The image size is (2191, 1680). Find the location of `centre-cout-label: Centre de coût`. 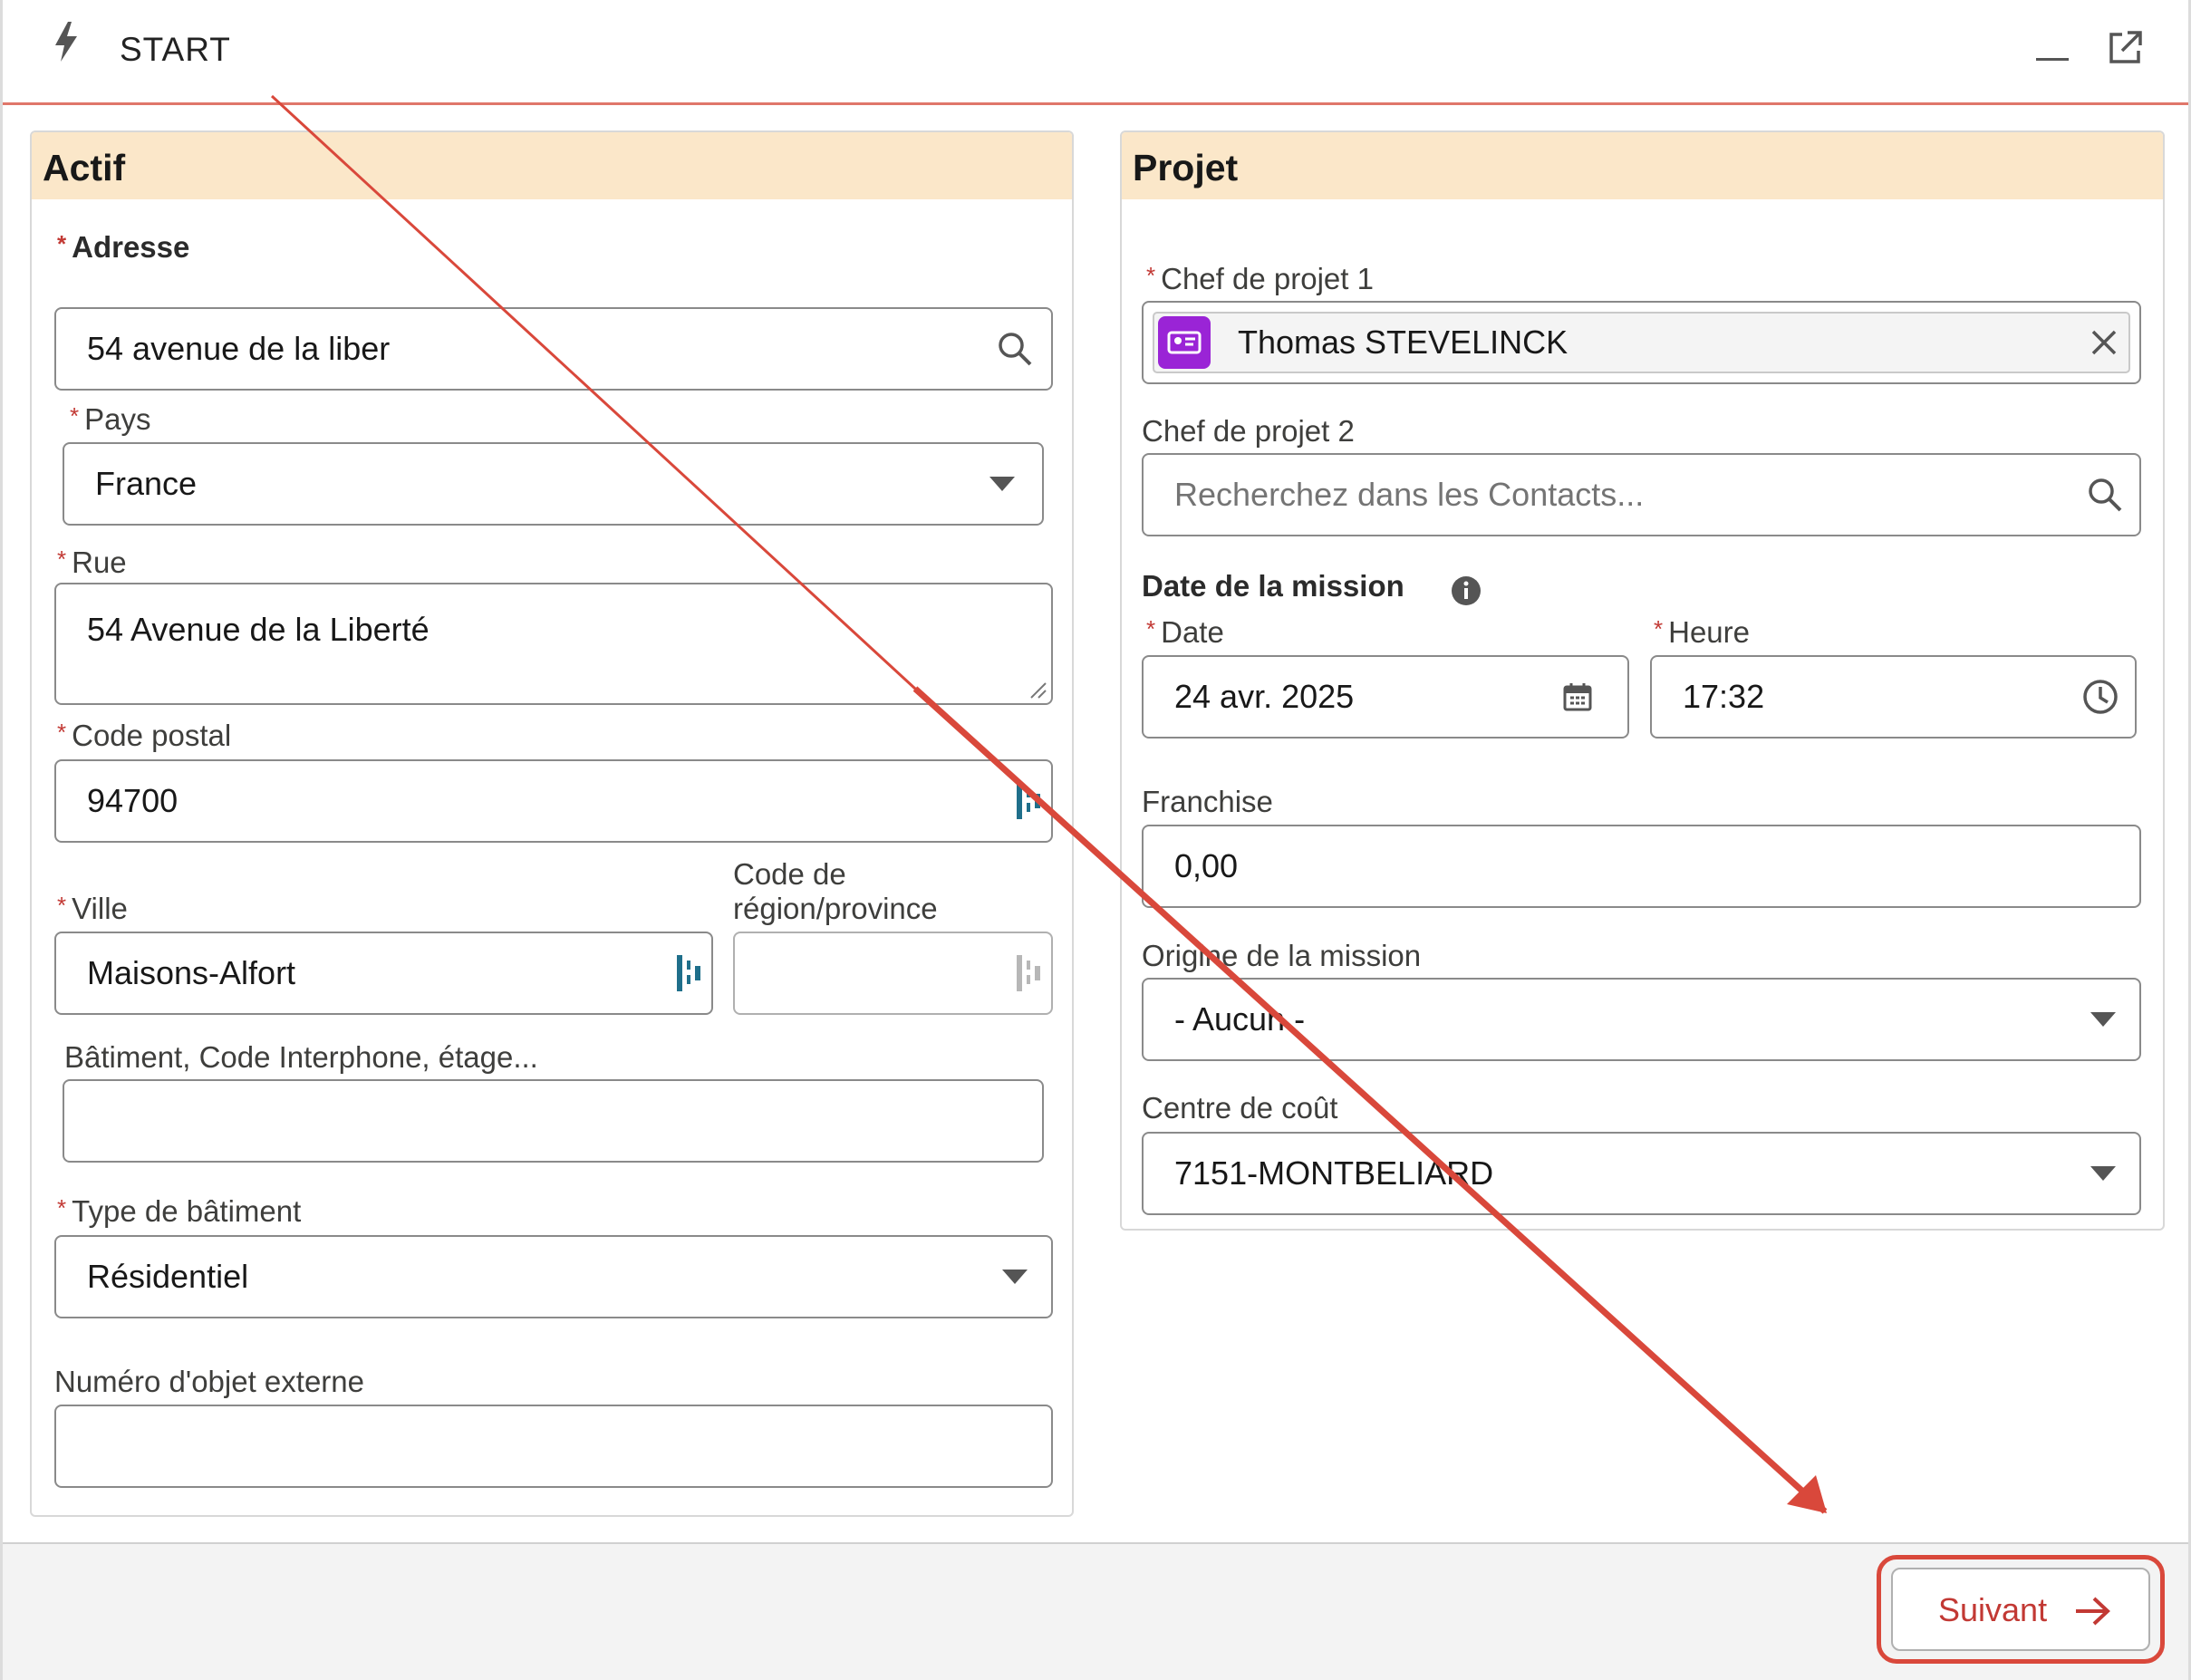

centre-cout-label: Centre de coût is located at coordinates (1240, 1108).